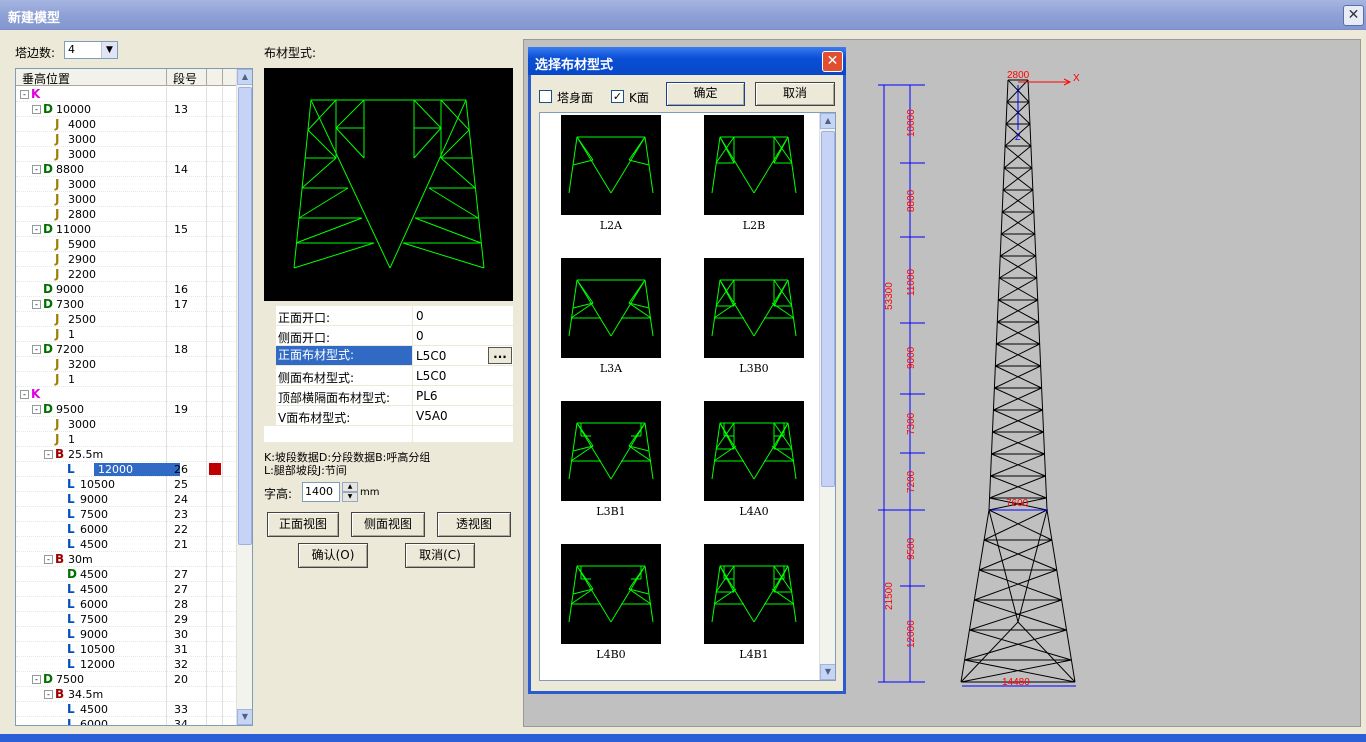 The height and width of the screenshot is (742, 1366). I want to click on tree-row: - D 7300 17, so click(127, 304).